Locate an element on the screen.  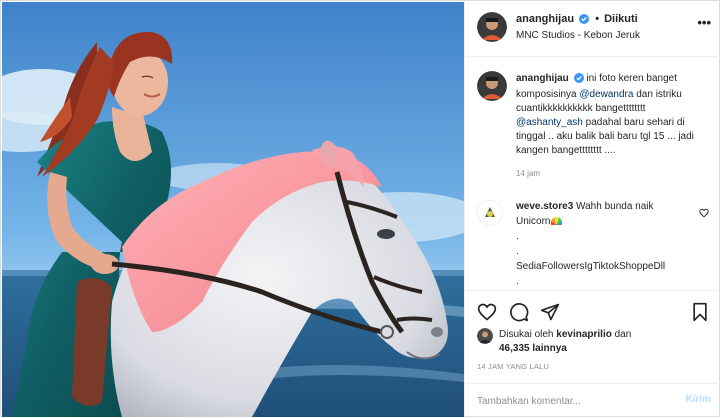
post-actions-bar is located at coordinates (592, 310).